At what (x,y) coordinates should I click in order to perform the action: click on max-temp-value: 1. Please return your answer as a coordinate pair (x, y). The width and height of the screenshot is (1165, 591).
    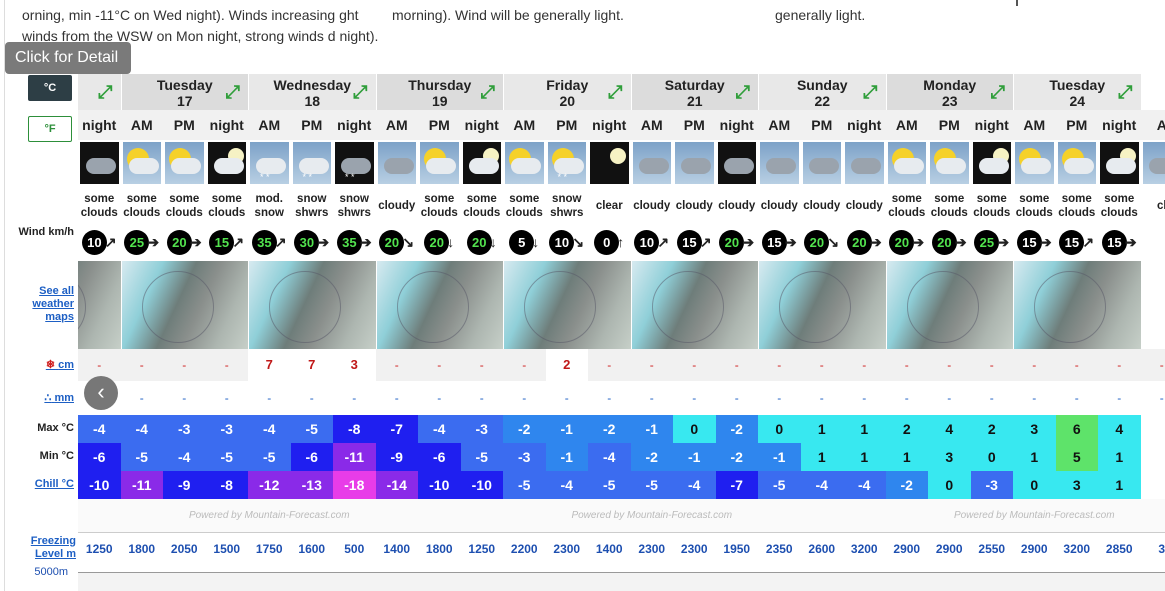
    Looking at the image, I should click on (864, 429).